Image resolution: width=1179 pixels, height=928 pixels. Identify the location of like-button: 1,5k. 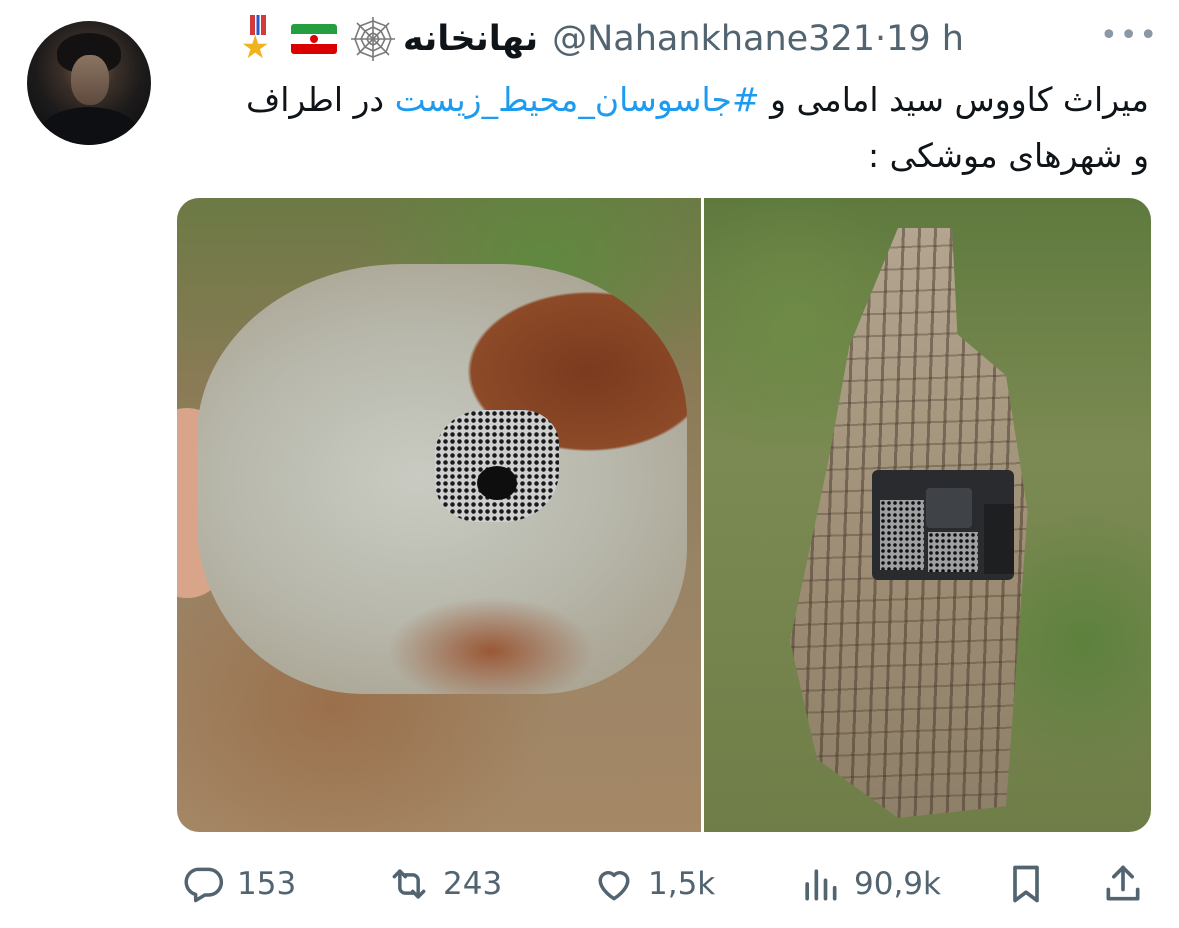
(653, 884).